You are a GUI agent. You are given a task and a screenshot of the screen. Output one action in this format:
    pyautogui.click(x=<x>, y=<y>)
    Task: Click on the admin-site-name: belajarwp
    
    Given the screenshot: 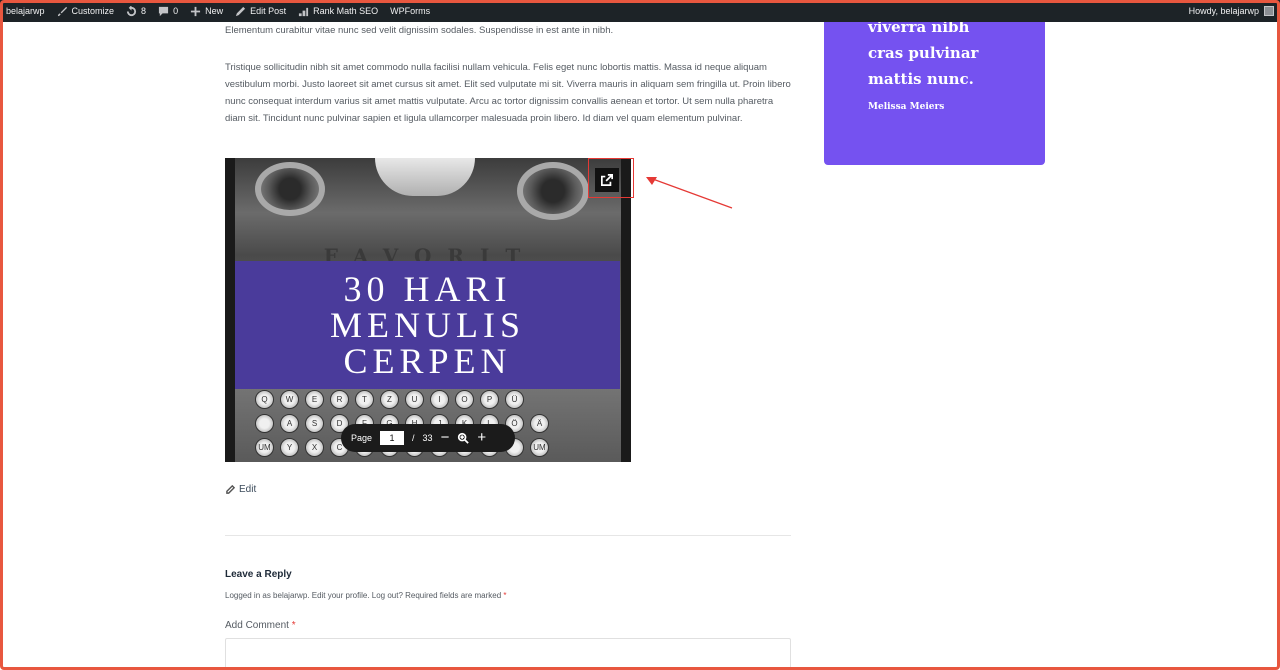 What is the action you would take?
    pyautogui.click(x=25, y=11)
    